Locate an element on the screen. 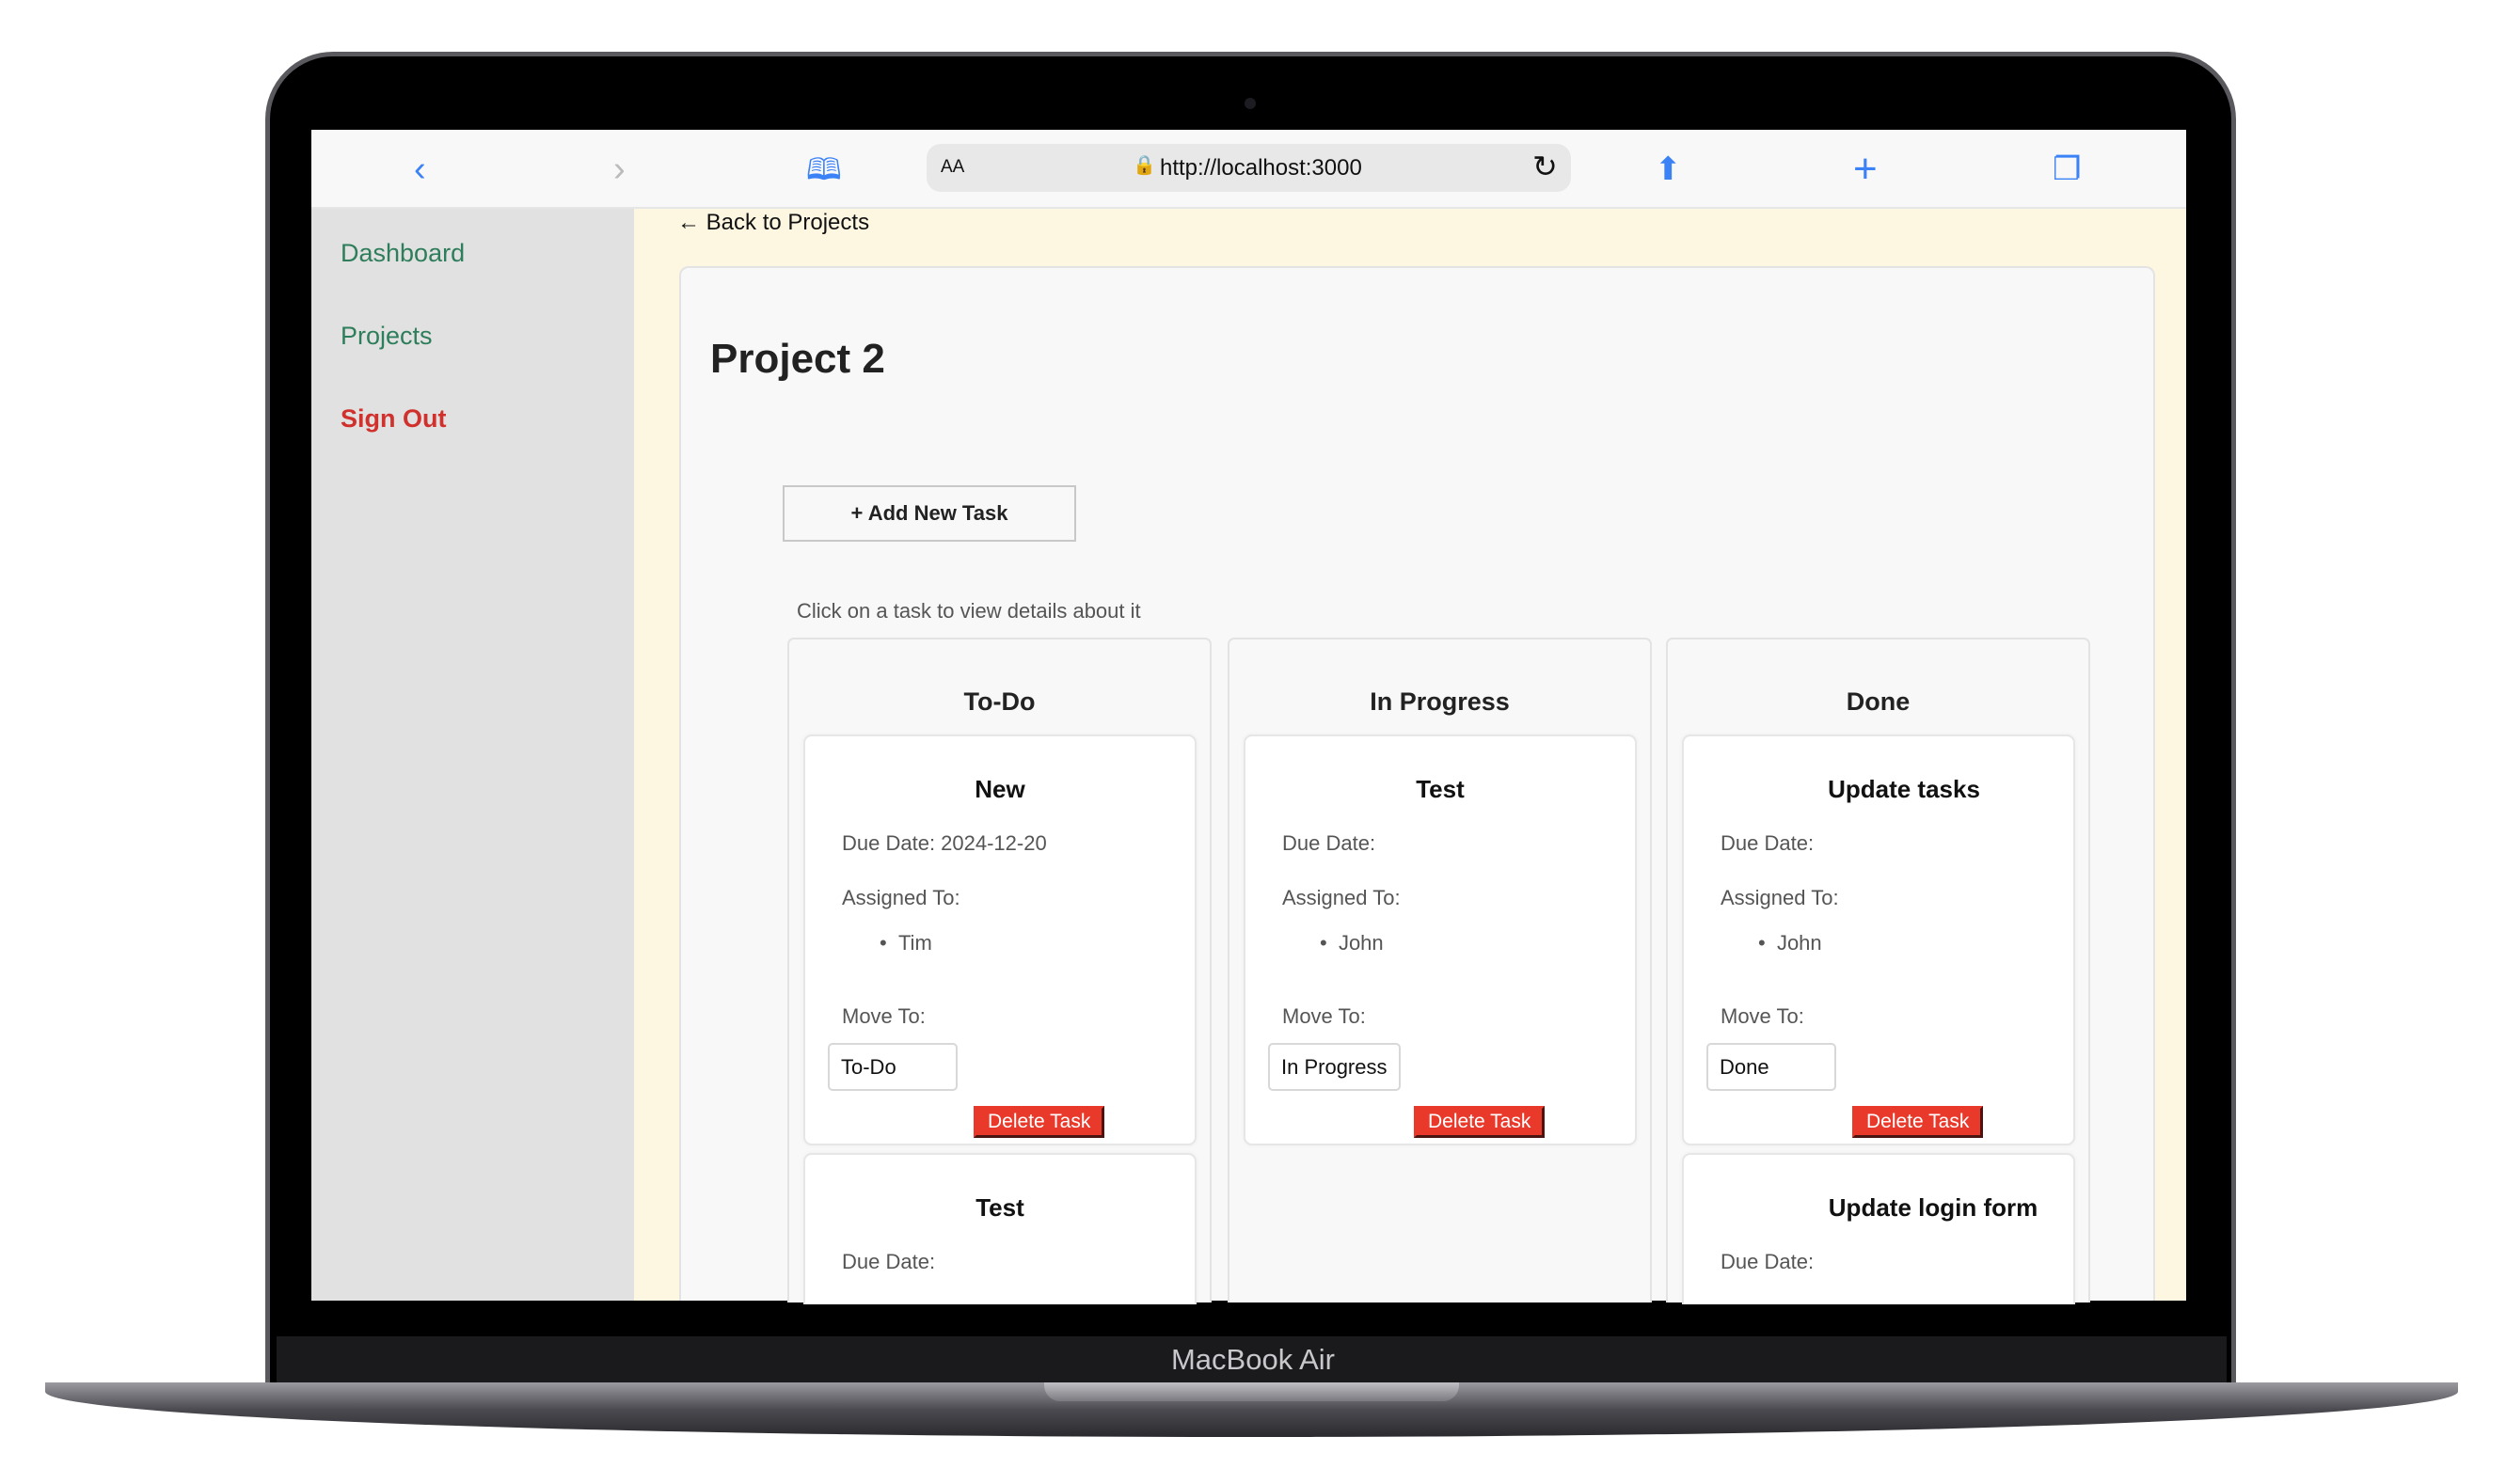 Image resolution: width=2506 pixels, height=1484 pixels. sidebar-item-dashboard: Dashboard is located at coordinates (403, 253).